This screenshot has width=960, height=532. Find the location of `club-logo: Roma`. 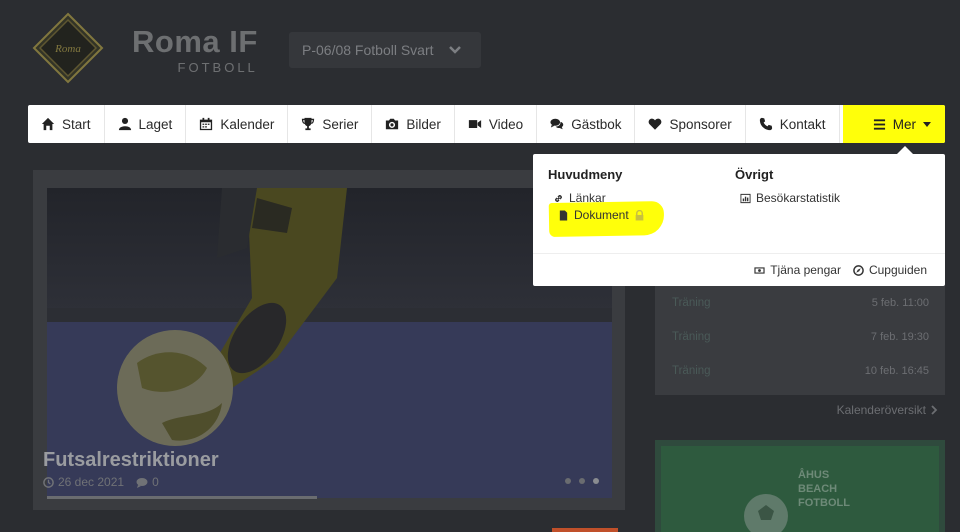

club-logo: Roma is located at coordinates (68, 48).